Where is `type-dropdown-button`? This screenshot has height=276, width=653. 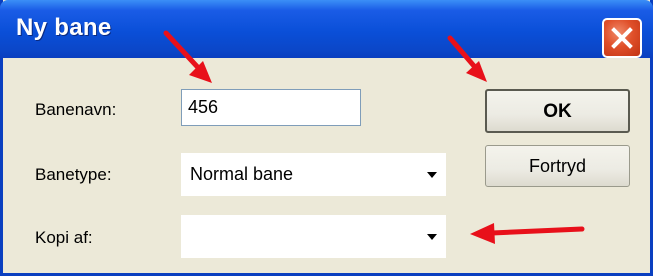 type-dropdown-button is located at coordinates (432, 174).